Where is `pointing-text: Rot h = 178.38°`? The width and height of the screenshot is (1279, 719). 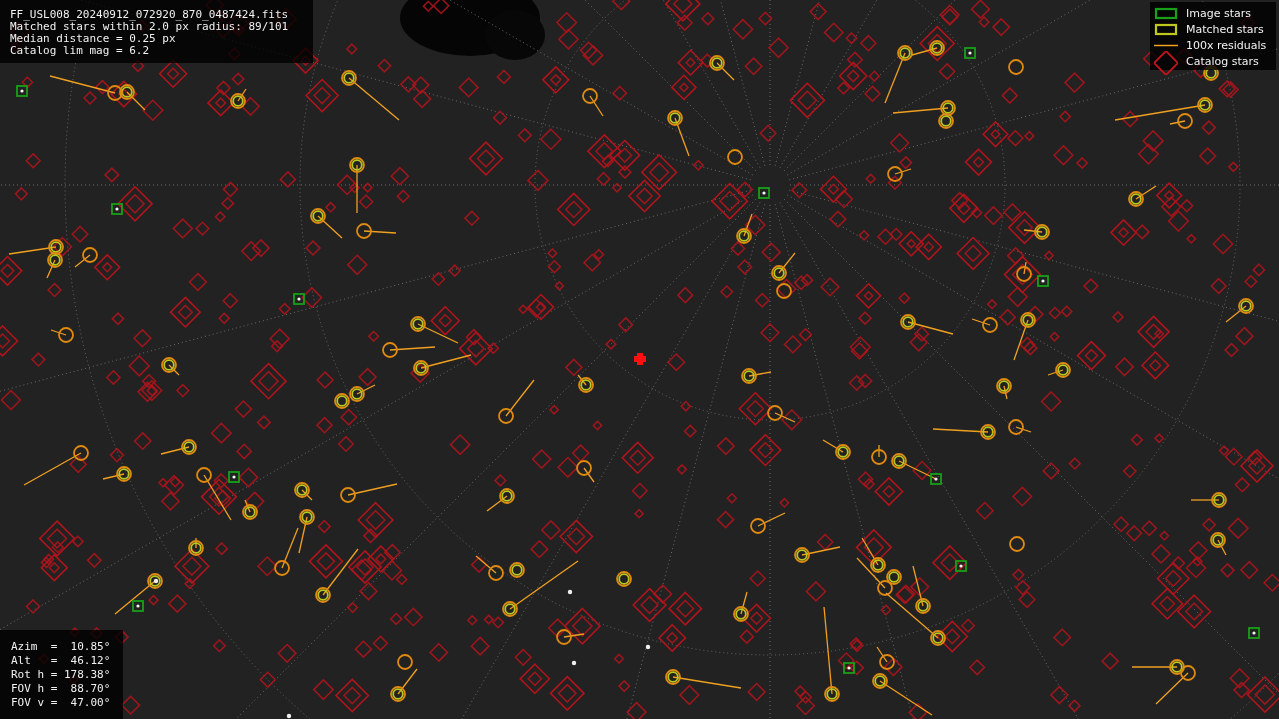
pointing-text: Rot h = 178.38° is located at coordinates (61, 675).